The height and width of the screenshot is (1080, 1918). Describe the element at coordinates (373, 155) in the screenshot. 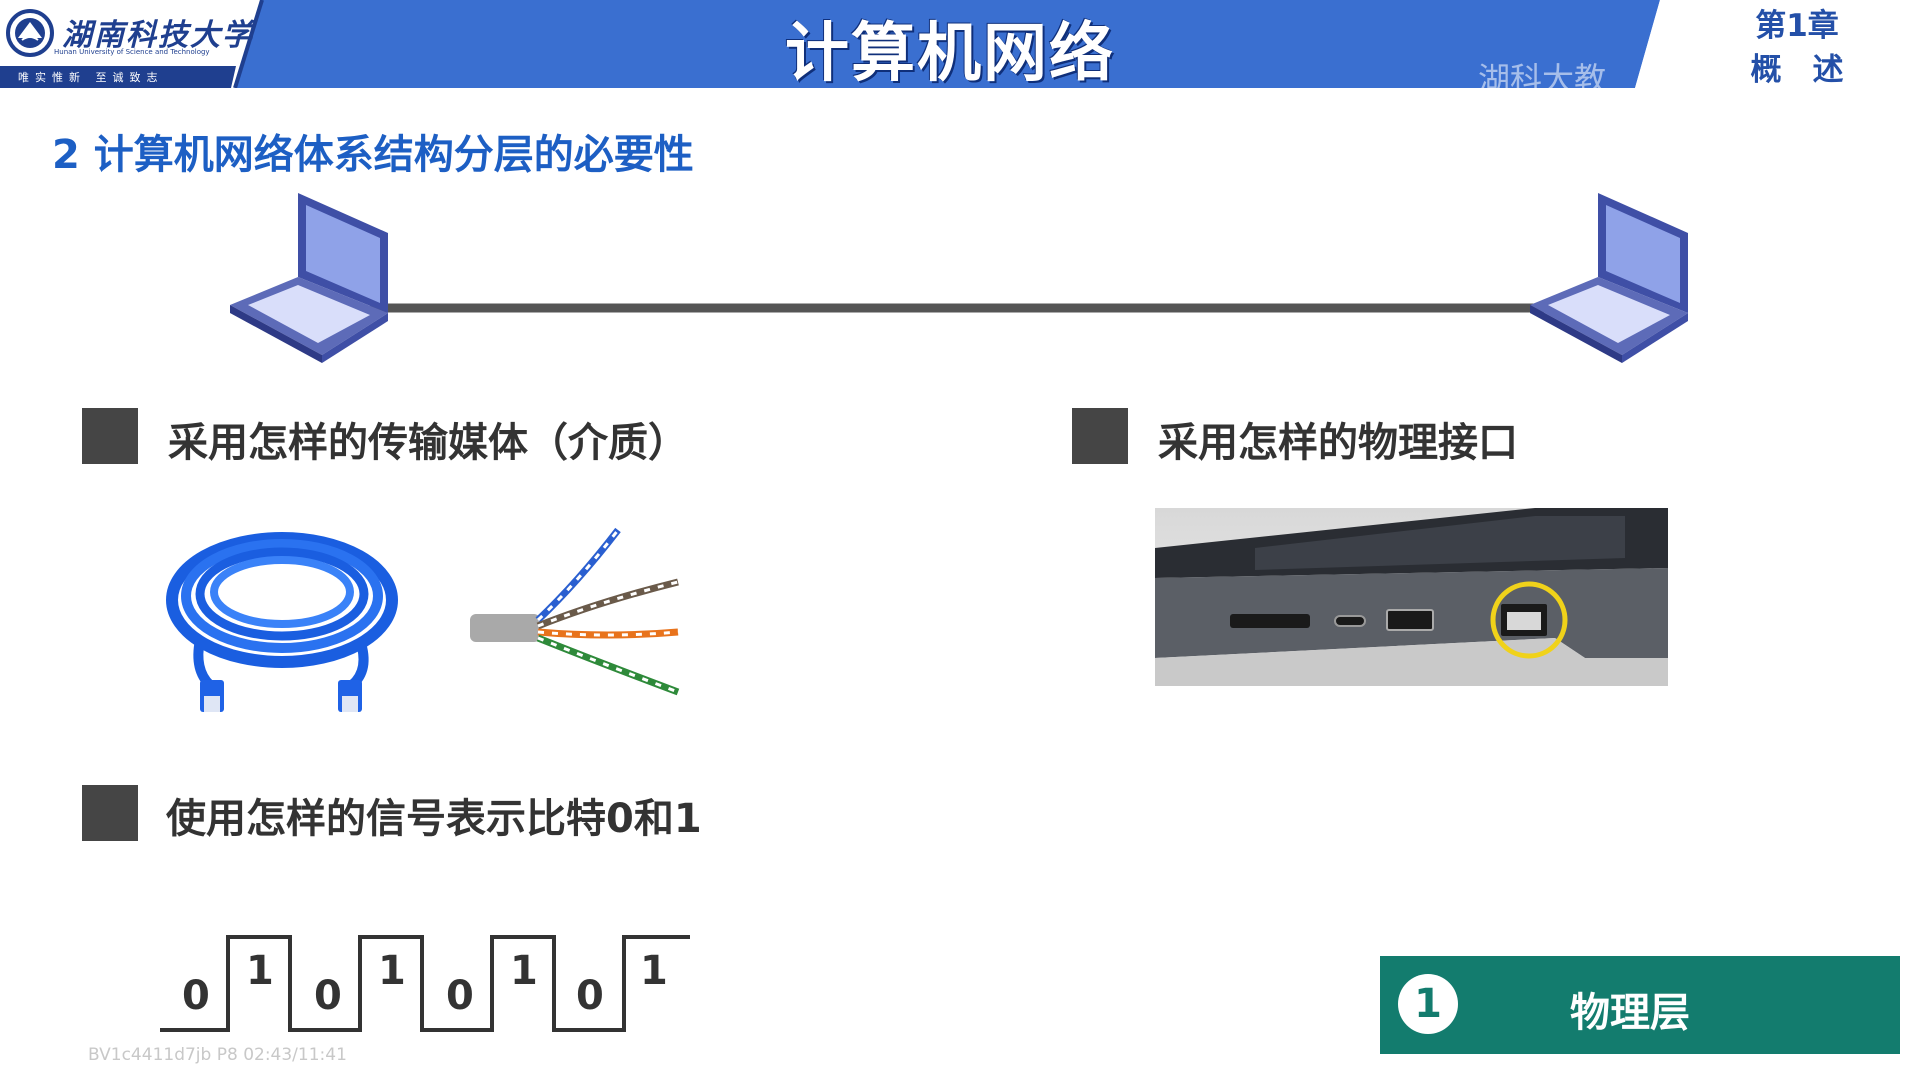

I see `section-title: 2 计算机网络体系结构分层的必要性` at that location.